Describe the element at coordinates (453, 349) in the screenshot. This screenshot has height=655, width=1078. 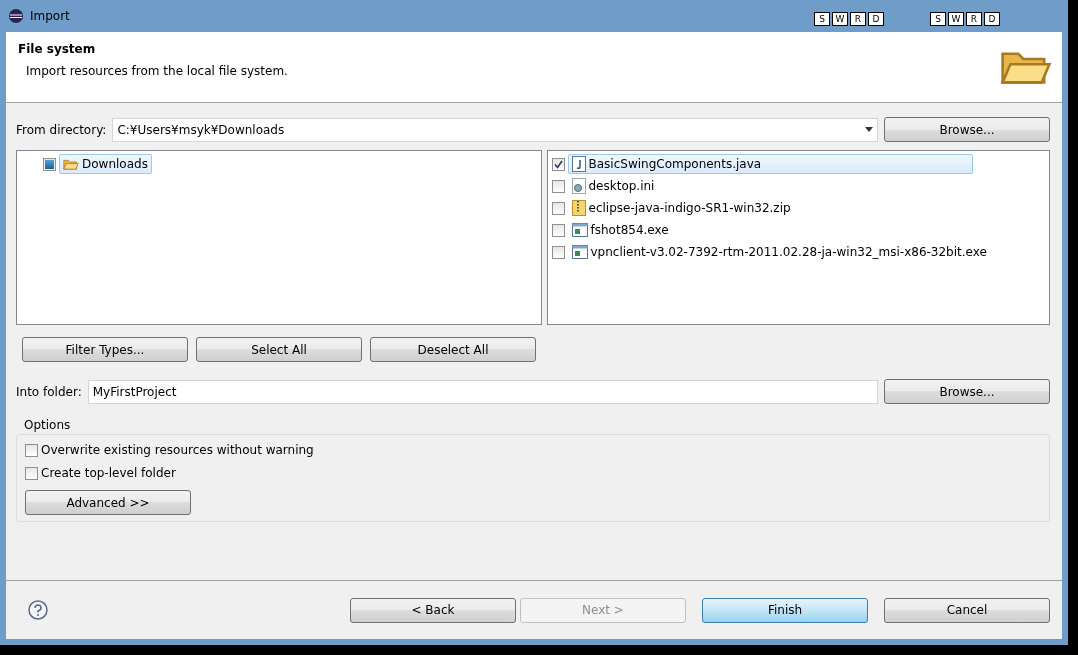
I see `selection-button: Deselect All` at that location.